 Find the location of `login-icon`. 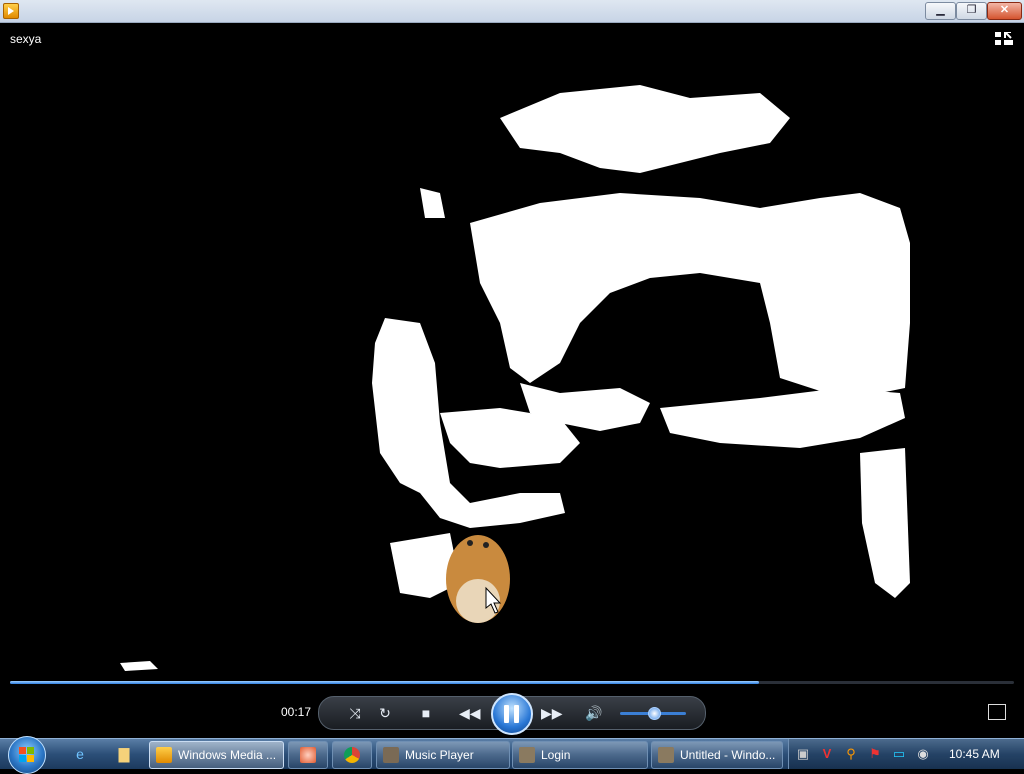

login-icon is located at coordinates (527, 755).